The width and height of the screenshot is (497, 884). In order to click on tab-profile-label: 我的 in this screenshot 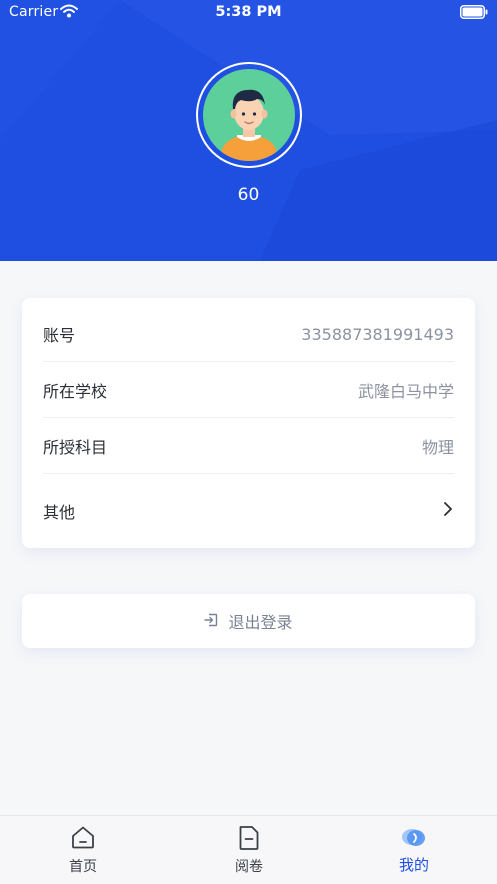, I will do `click(413, 865)`.